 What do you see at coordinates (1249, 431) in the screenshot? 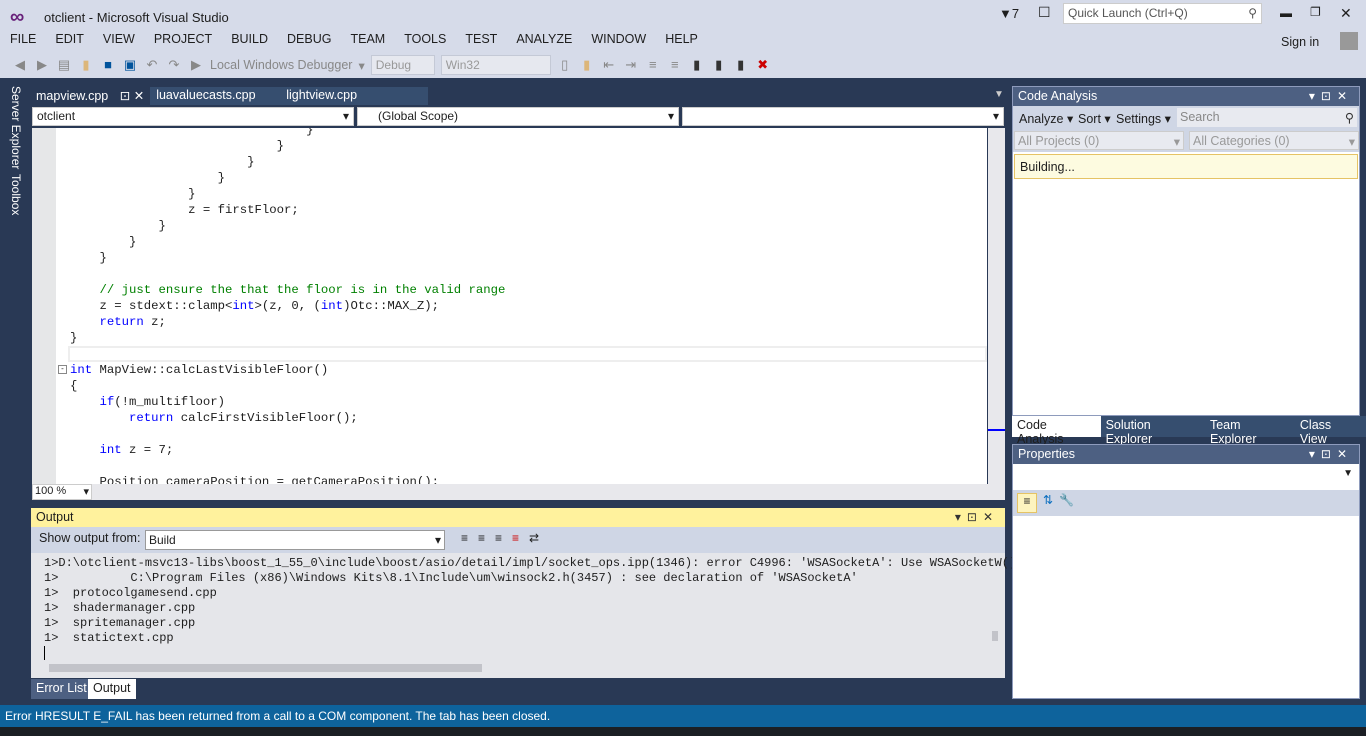
I see `tab-team-explorer: Team Explorer` at bounding box center [1249, 431].